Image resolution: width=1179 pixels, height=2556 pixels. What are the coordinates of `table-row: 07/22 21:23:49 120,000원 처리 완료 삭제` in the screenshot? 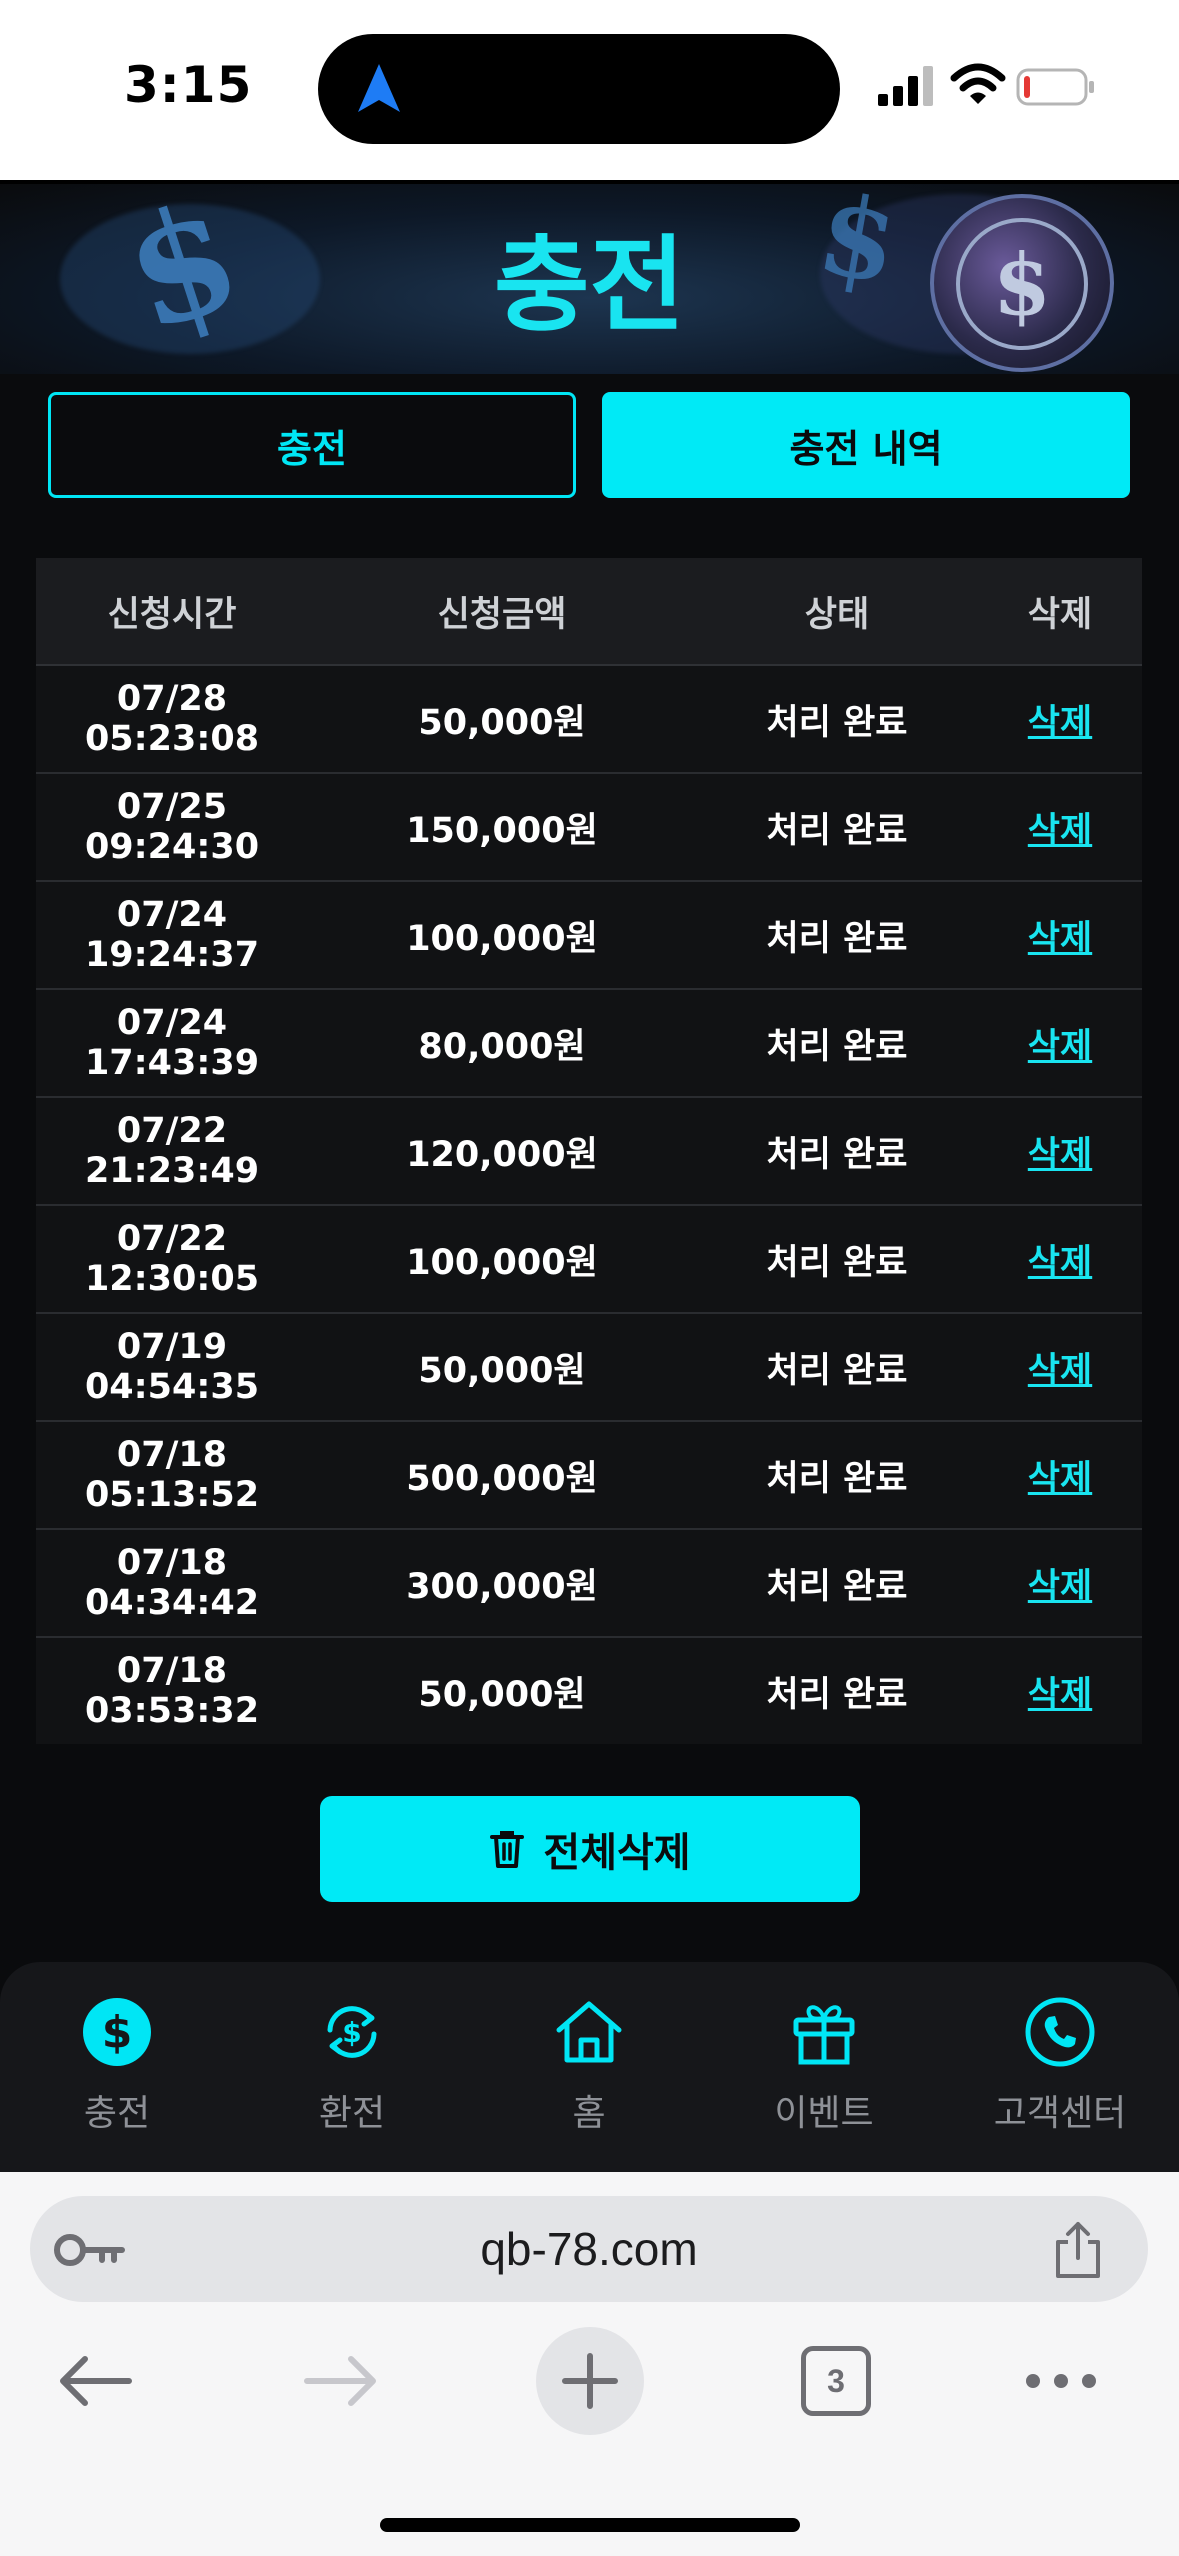 It's located at (589, 1152).